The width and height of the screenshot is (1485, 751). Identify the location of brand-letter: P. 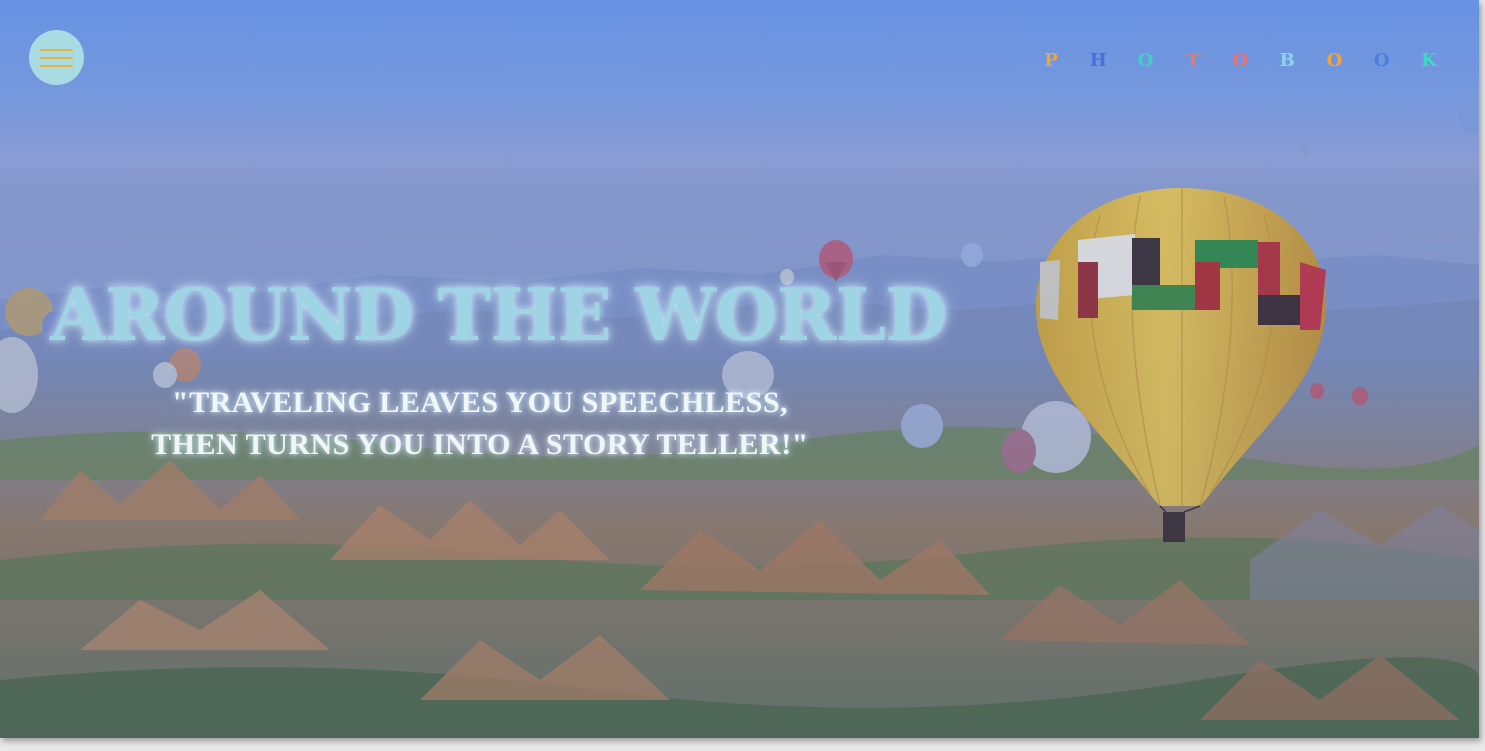
(1051, 60).